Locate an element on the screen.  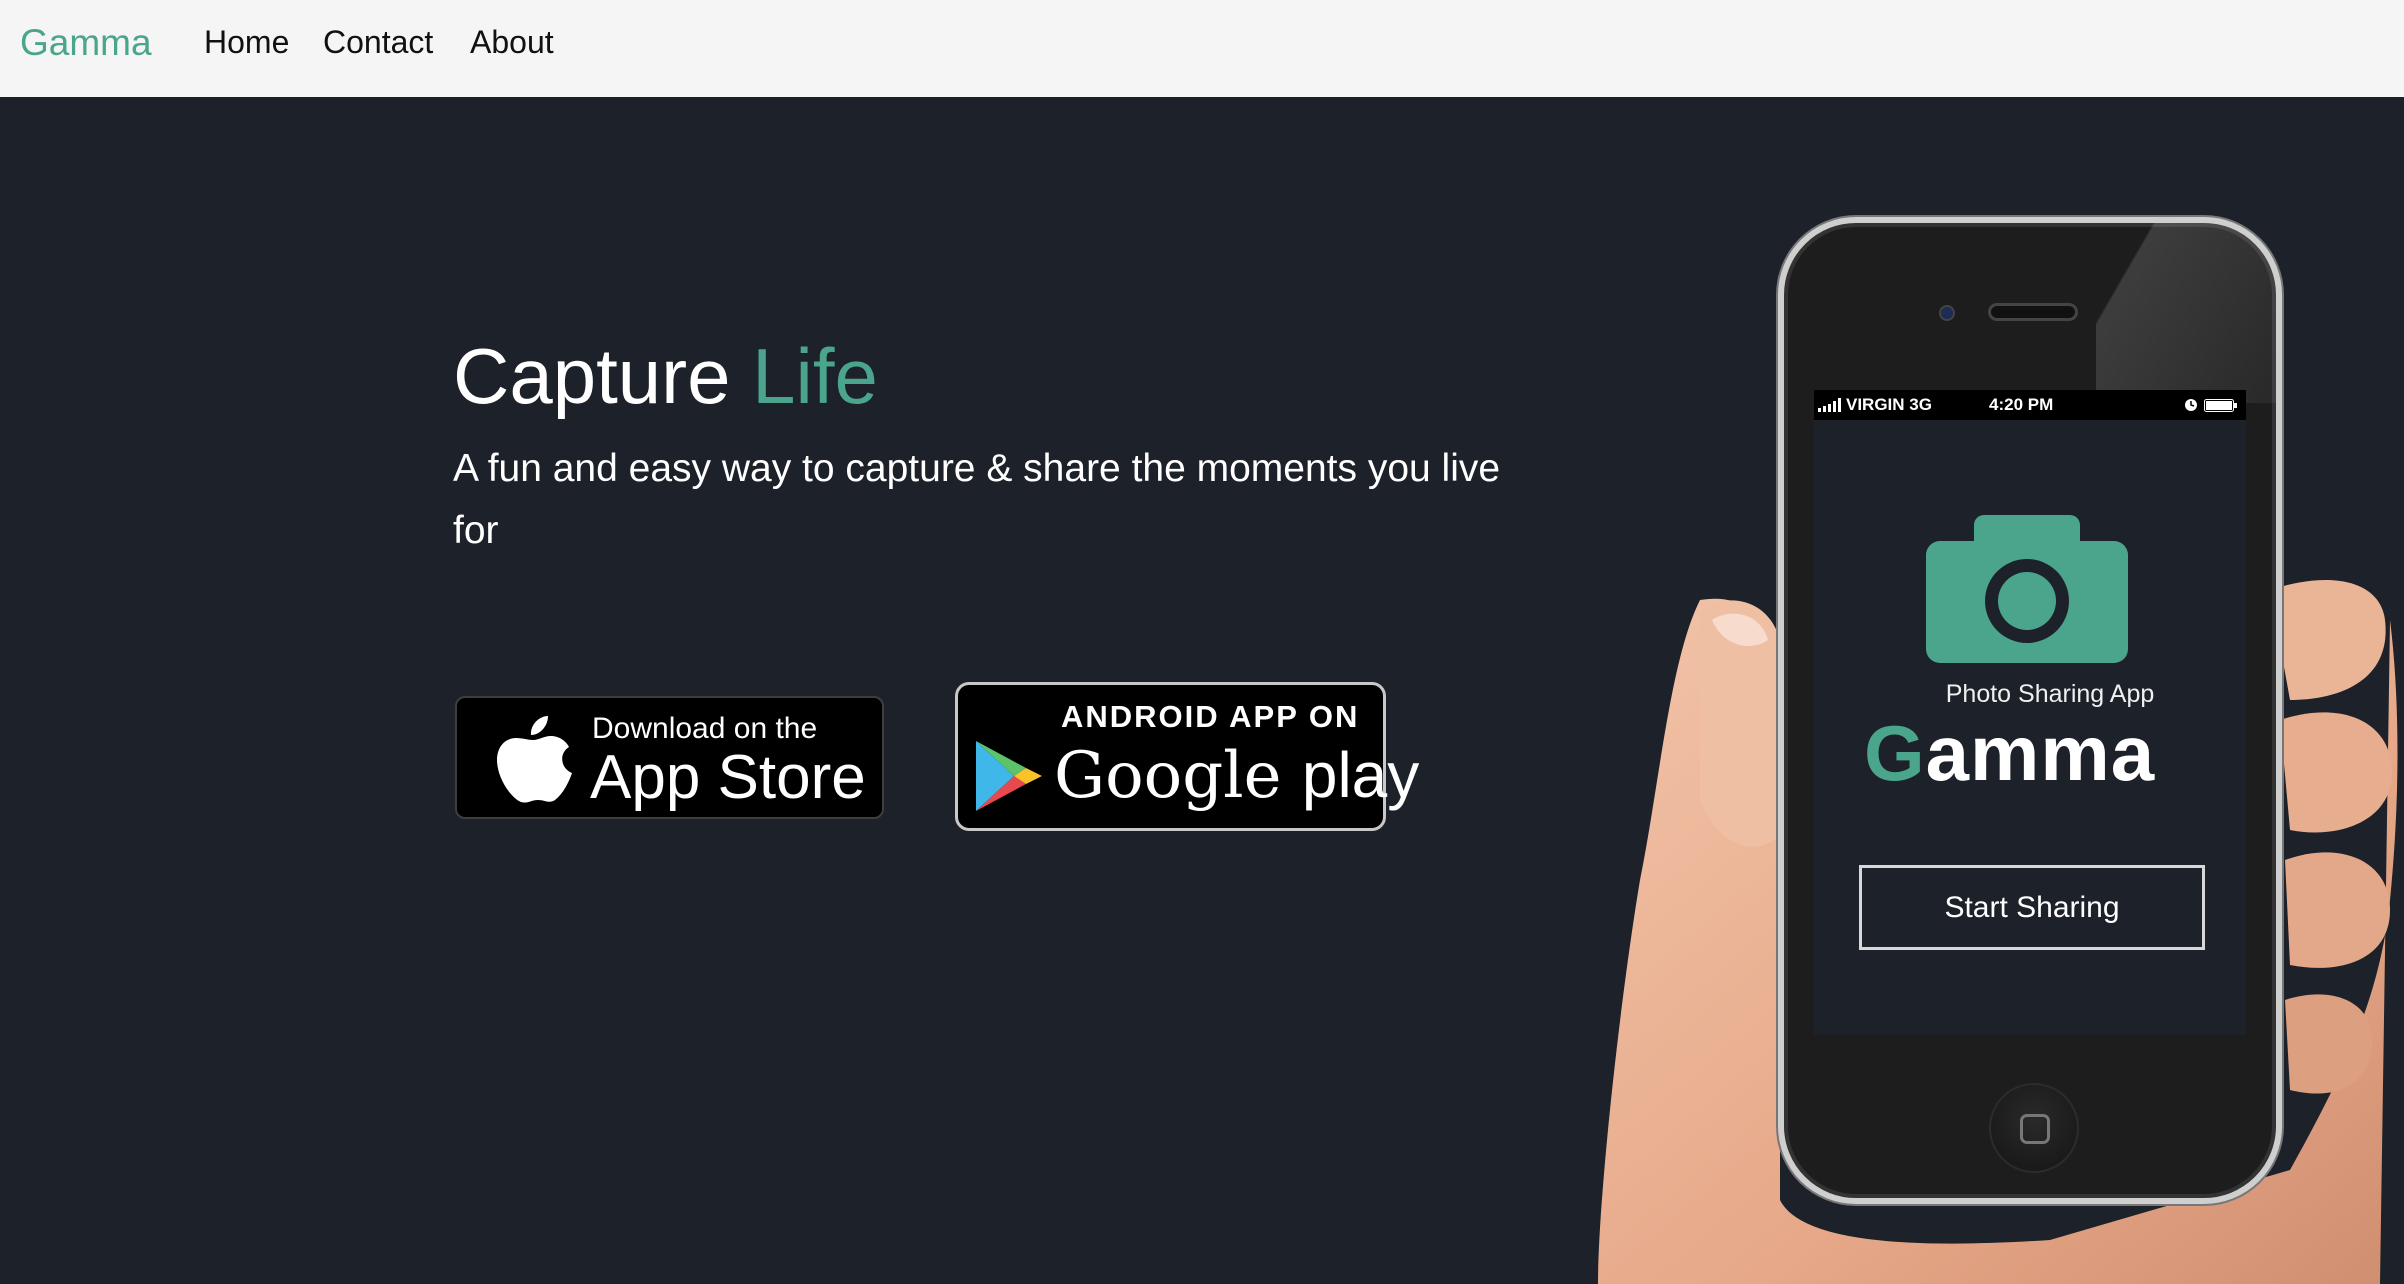
phone-speaker is located at coordinates (2033, 312).